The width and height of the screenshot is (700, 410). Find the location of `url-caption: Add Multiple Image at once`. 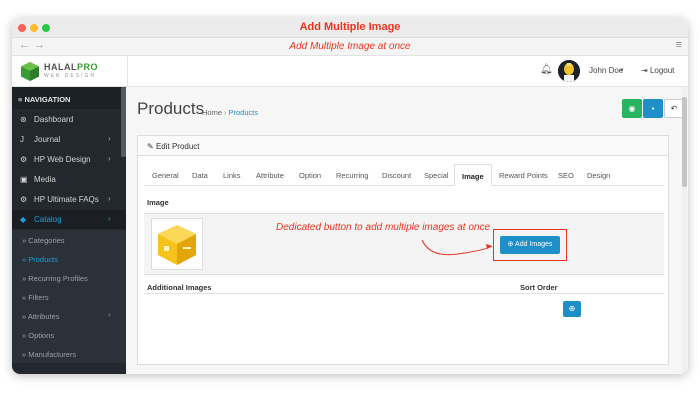

url-caption: Add Multiple Image at once is located at coordinates (350, 46).